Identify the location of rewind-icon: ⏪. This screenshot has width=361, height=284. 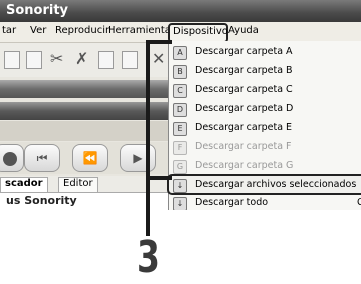
(90, 158).